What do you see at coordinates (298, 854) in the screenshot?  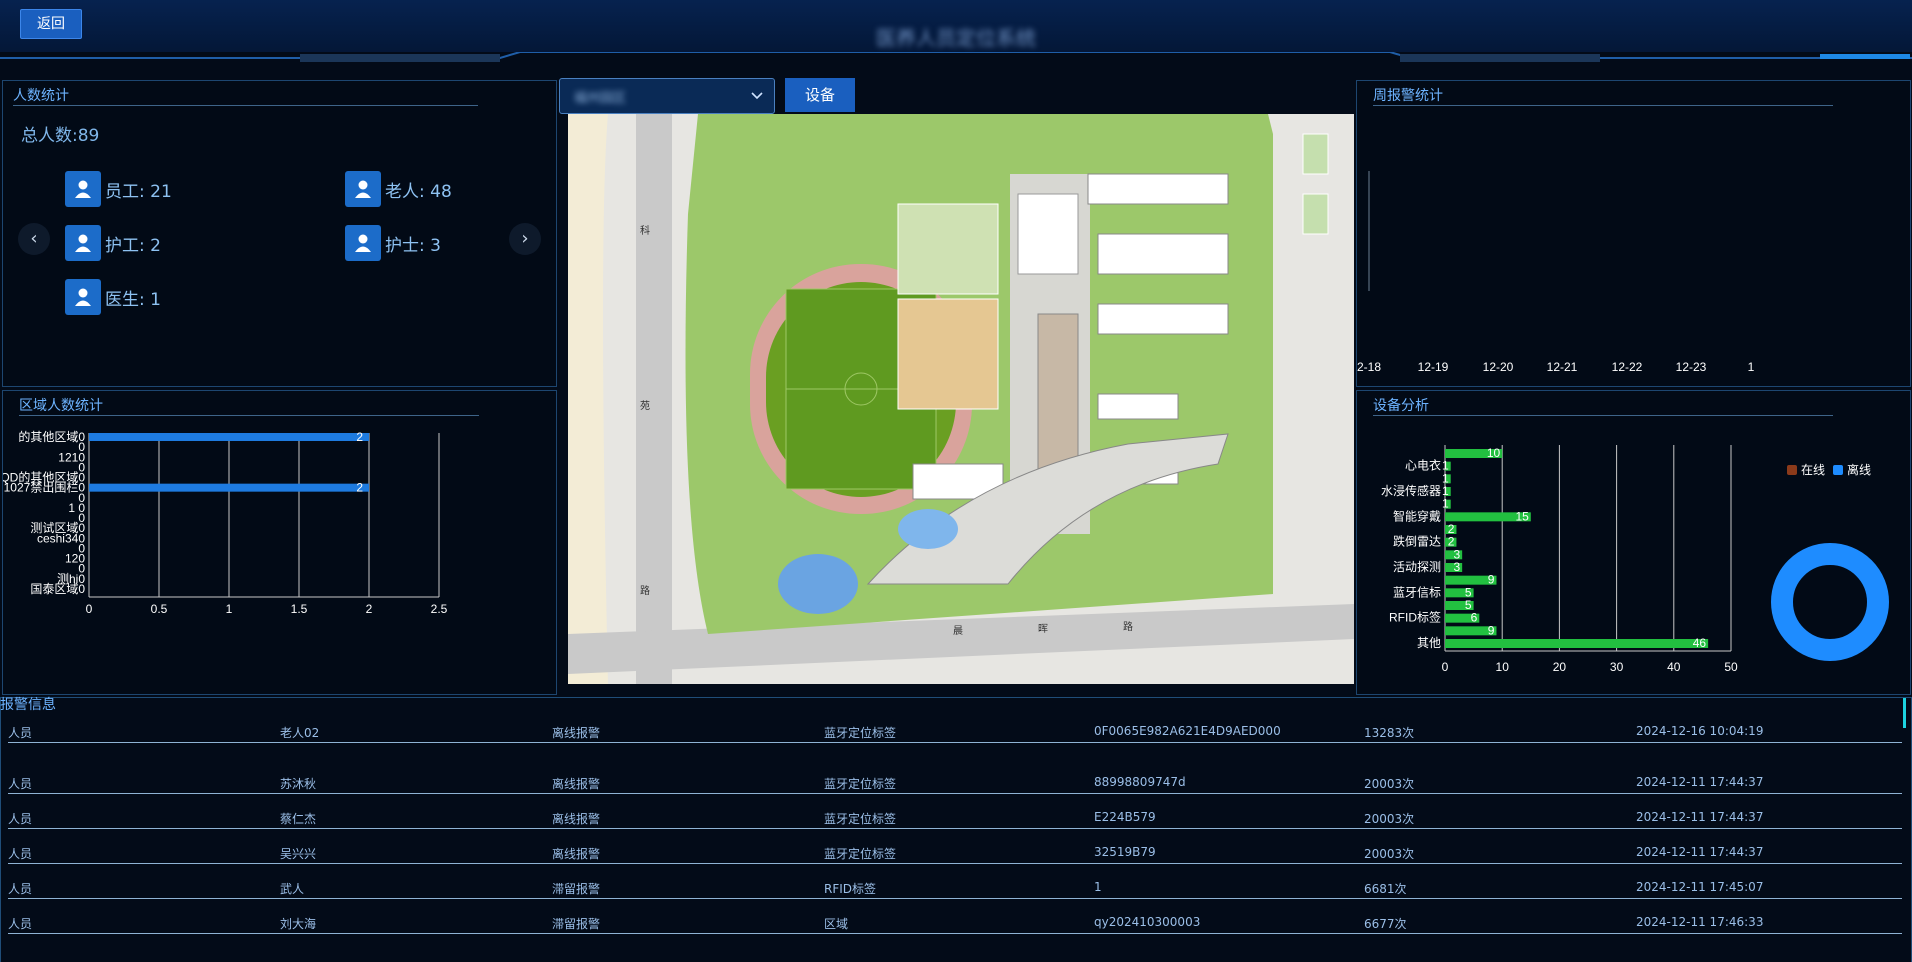 I see `alarm-cell-name: 吴兴兴` at bounding box center [298, 854].